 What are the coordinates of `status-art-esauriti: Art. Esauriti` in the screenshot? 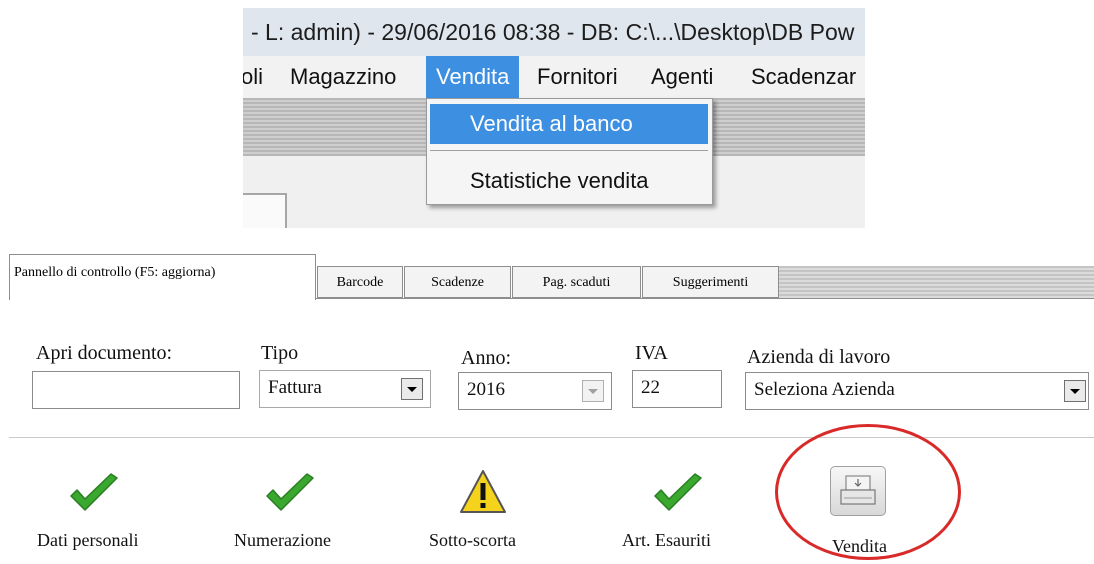 It's located at (666, 540).